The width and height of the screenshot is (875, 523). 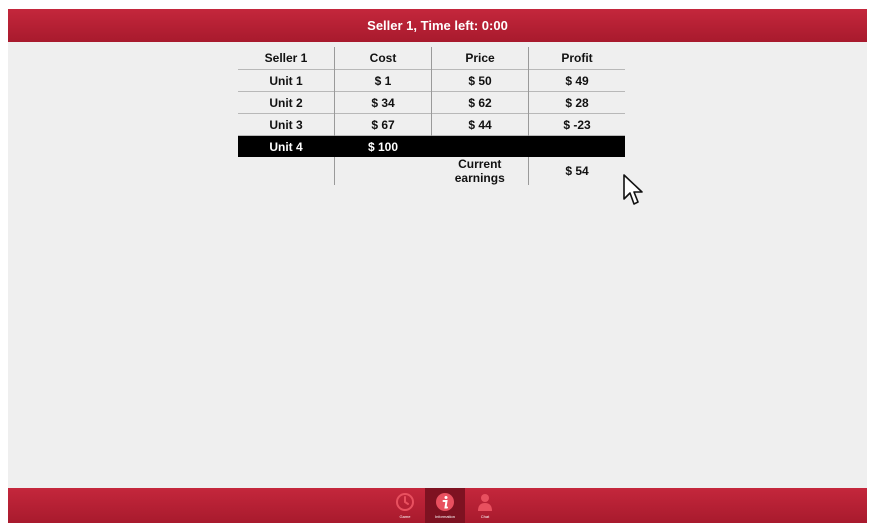 I want to click on unit-name-cell: Unit 3, so click(x=286, y=124).